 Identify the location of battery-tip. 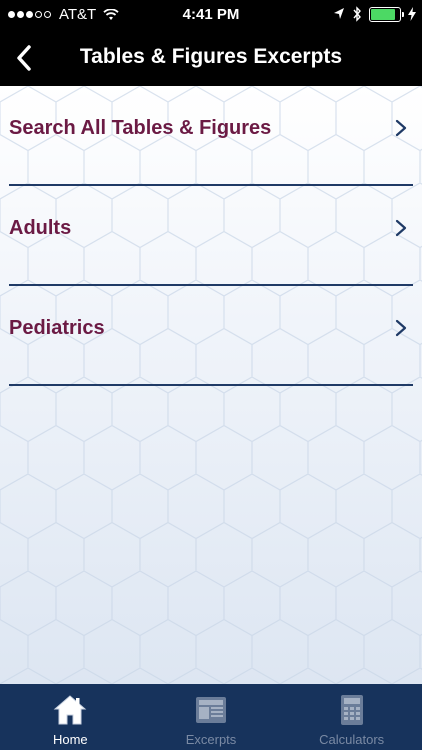
(403, 14).